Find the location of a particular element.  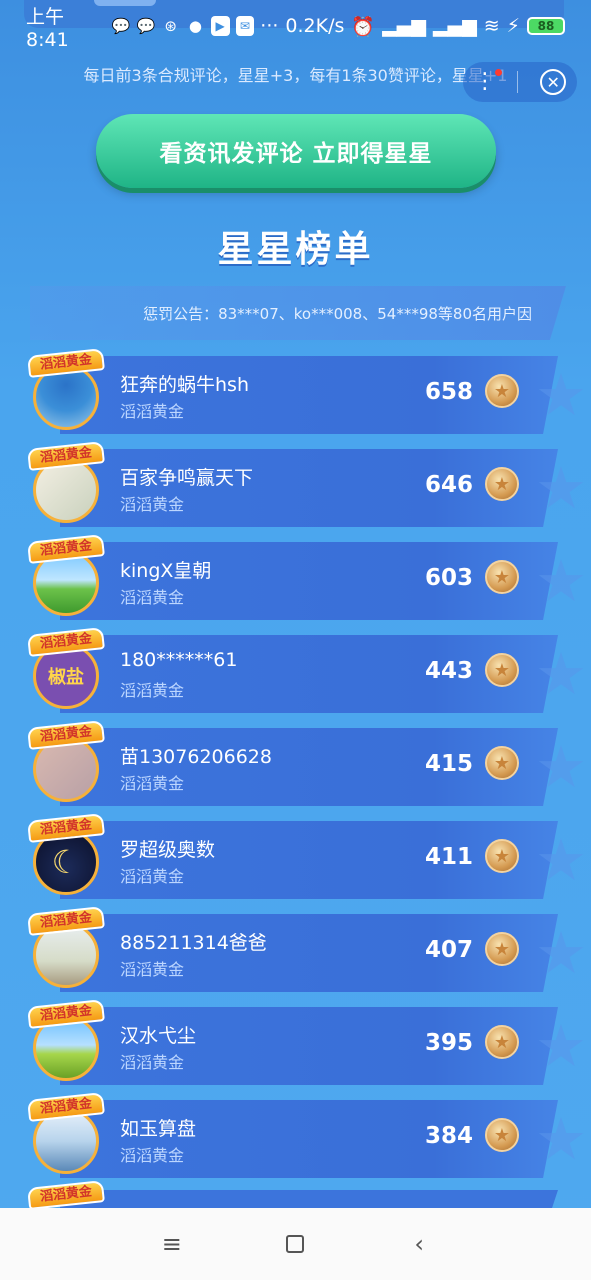

rank-row: ★ 滔滔黄金 百家争鸣赢天下 滔滔黄金 646 ★ is located at coordinates (295, 489).